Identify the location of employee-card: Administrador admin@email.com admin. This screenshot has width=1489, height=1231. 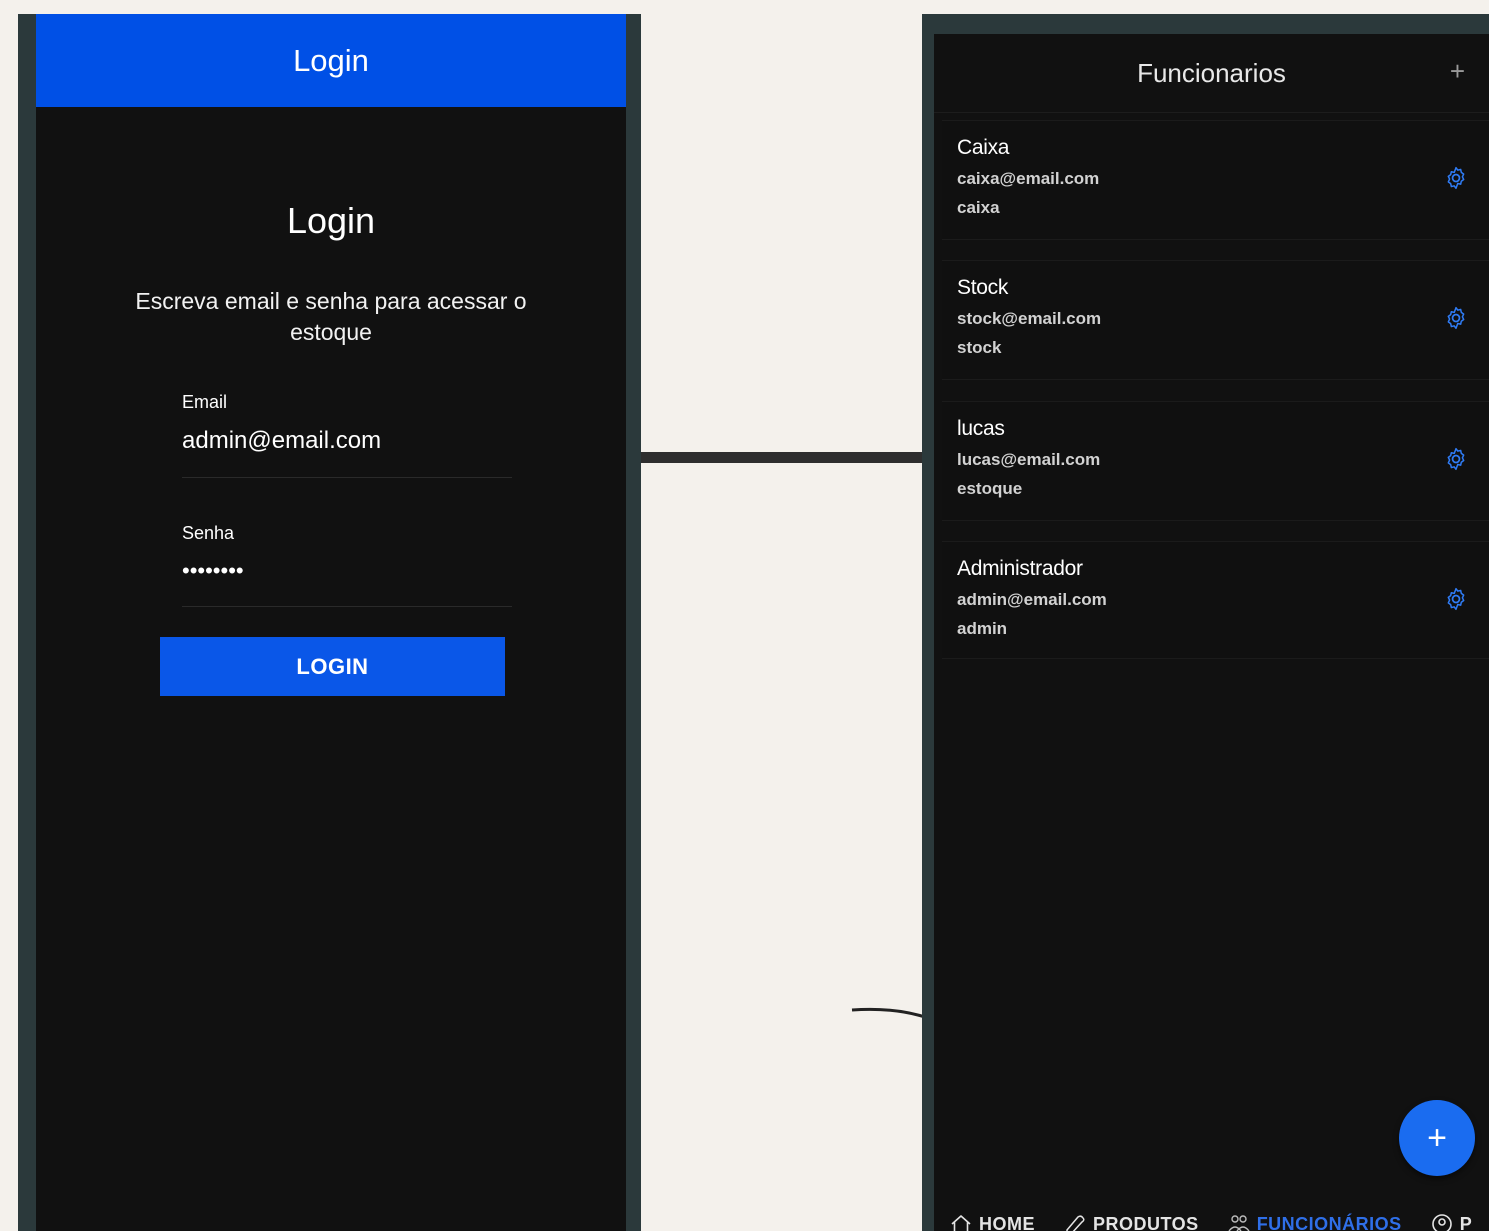
(1215, 600).